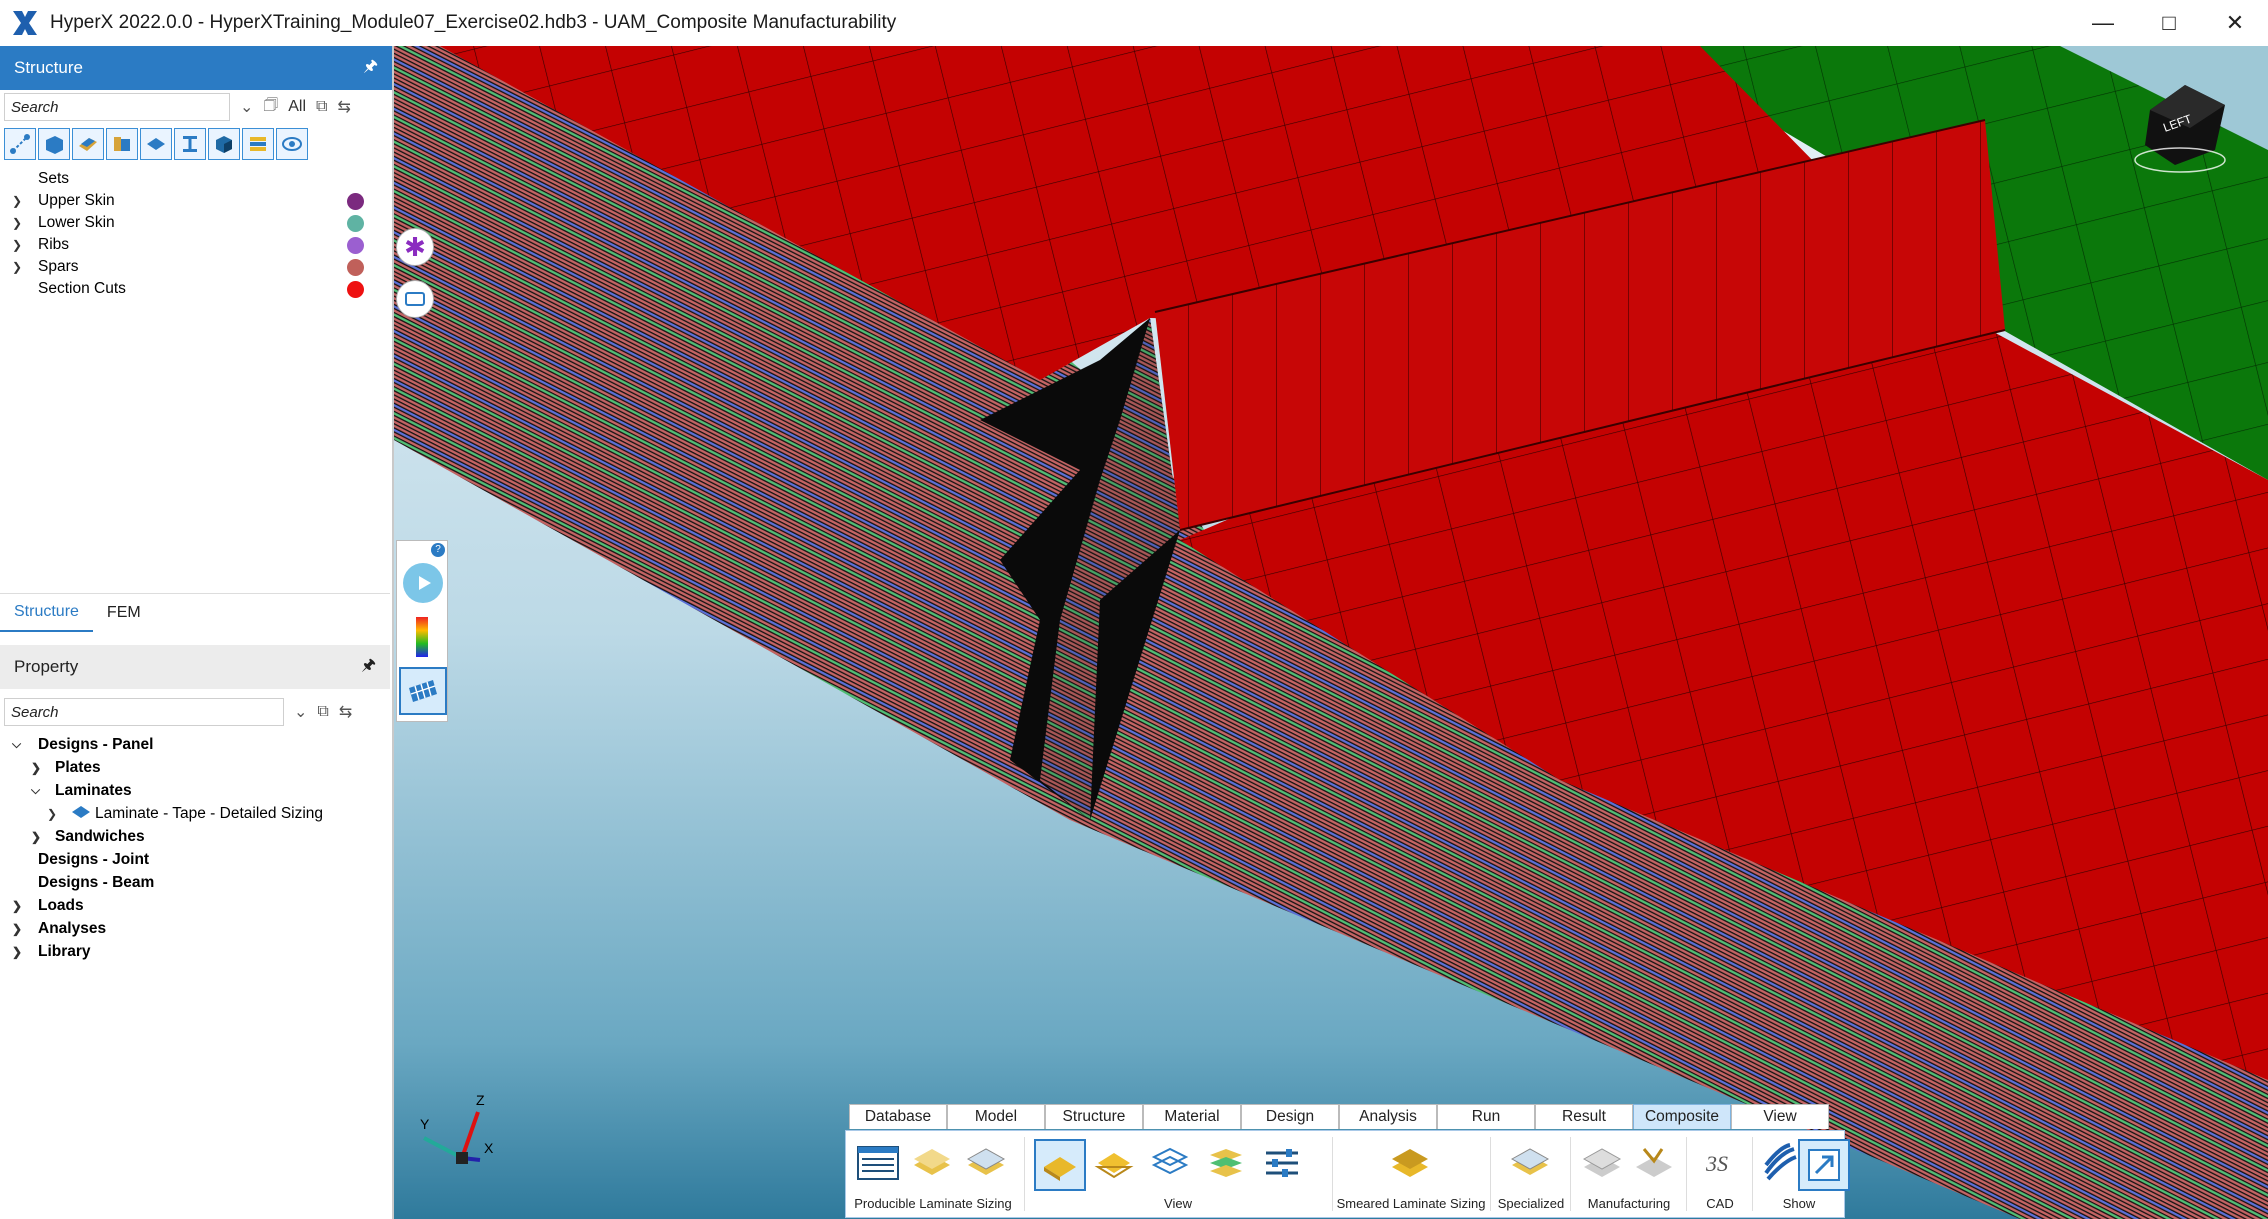 This screenshot has height=1219, width=2268. I want to click on filter-database-icon: 🗇, so click(270, 107).